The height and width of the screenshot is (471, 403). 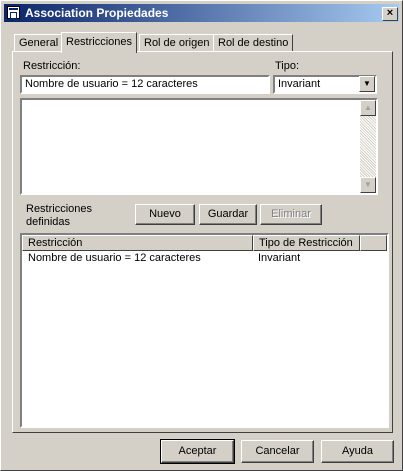 What do you see at coordinates (201, 13) in the screenshot?
I see `title-bar: Association Propiedades ×` at bounding box center [201, 13].